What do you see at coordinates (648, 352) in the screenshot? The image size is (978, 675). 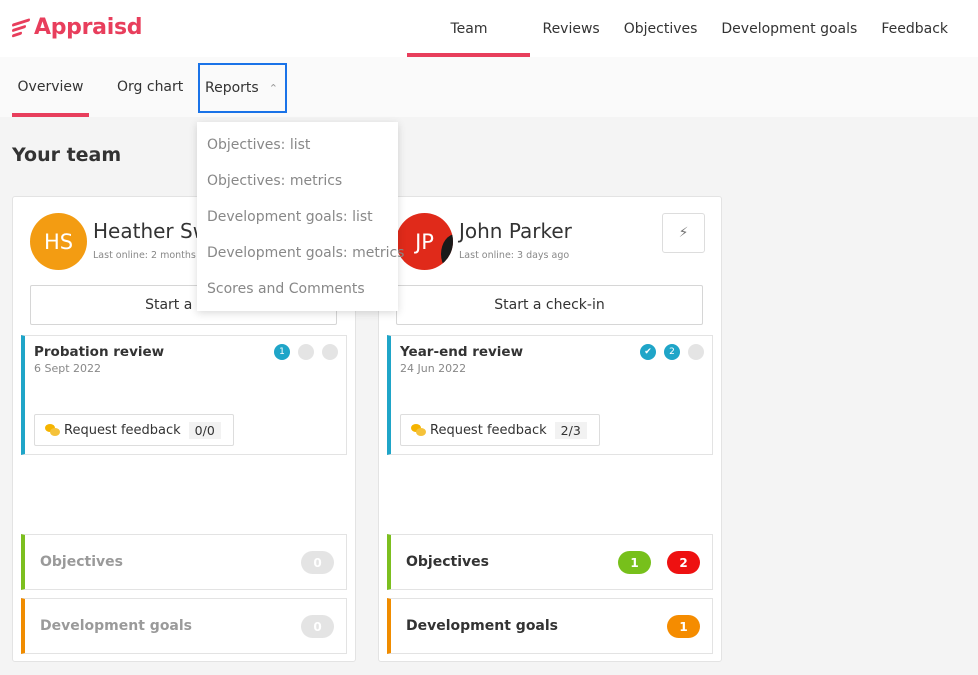 I see `check-icon: ✔` at bounding box center [648, 352].